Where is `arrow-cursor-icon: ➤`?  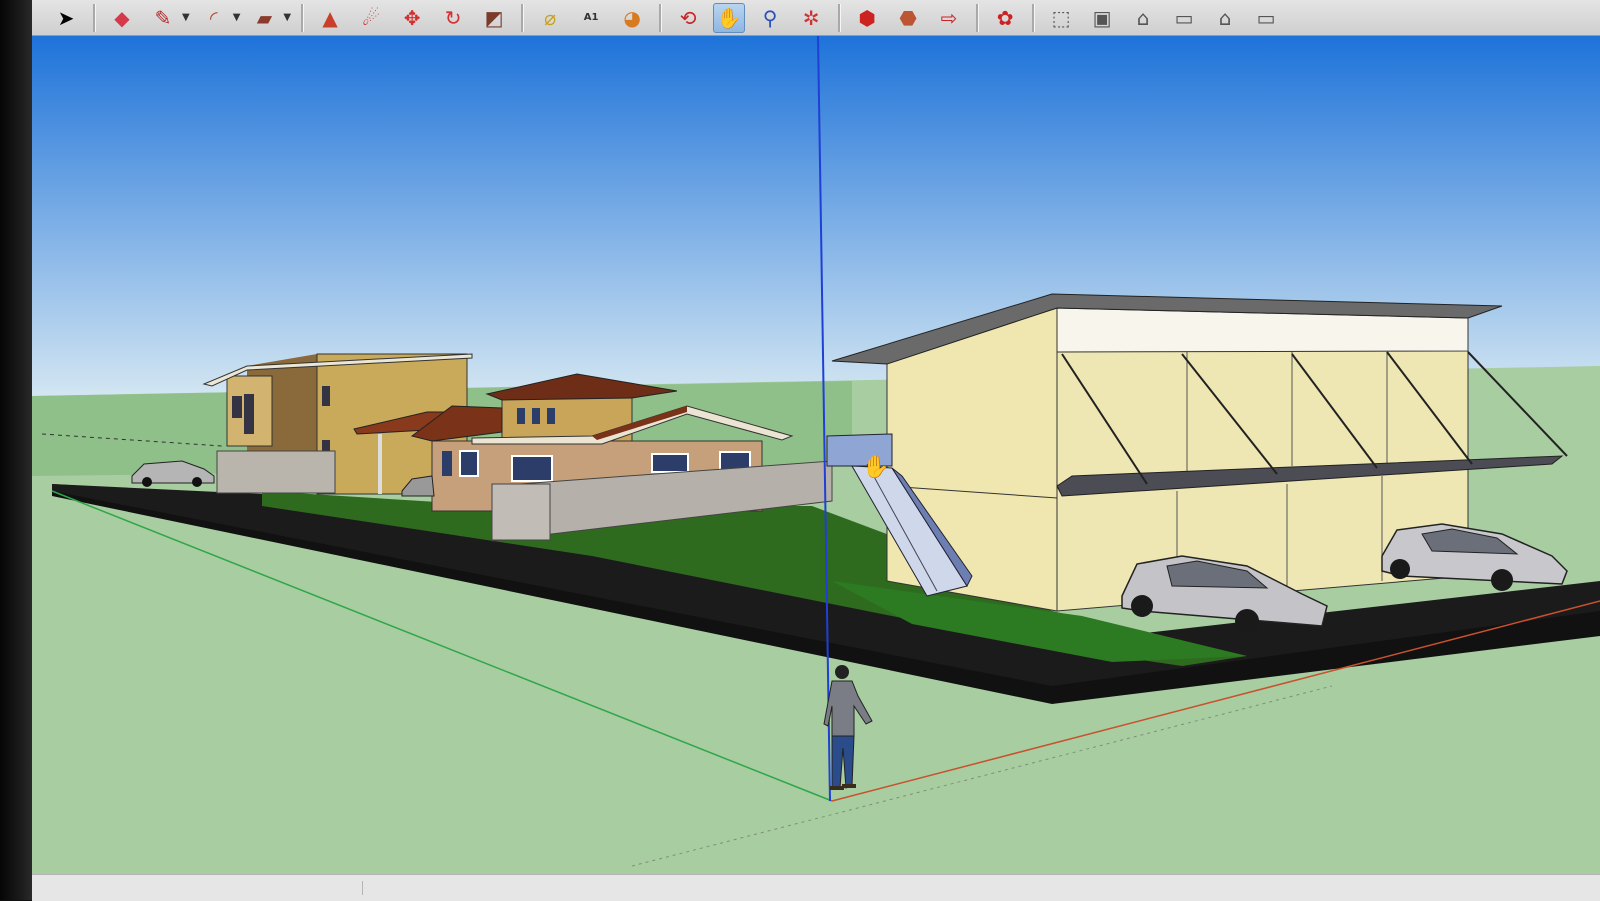
arrow-cursor-icon: ➤ is located at coordinates (66, 17).